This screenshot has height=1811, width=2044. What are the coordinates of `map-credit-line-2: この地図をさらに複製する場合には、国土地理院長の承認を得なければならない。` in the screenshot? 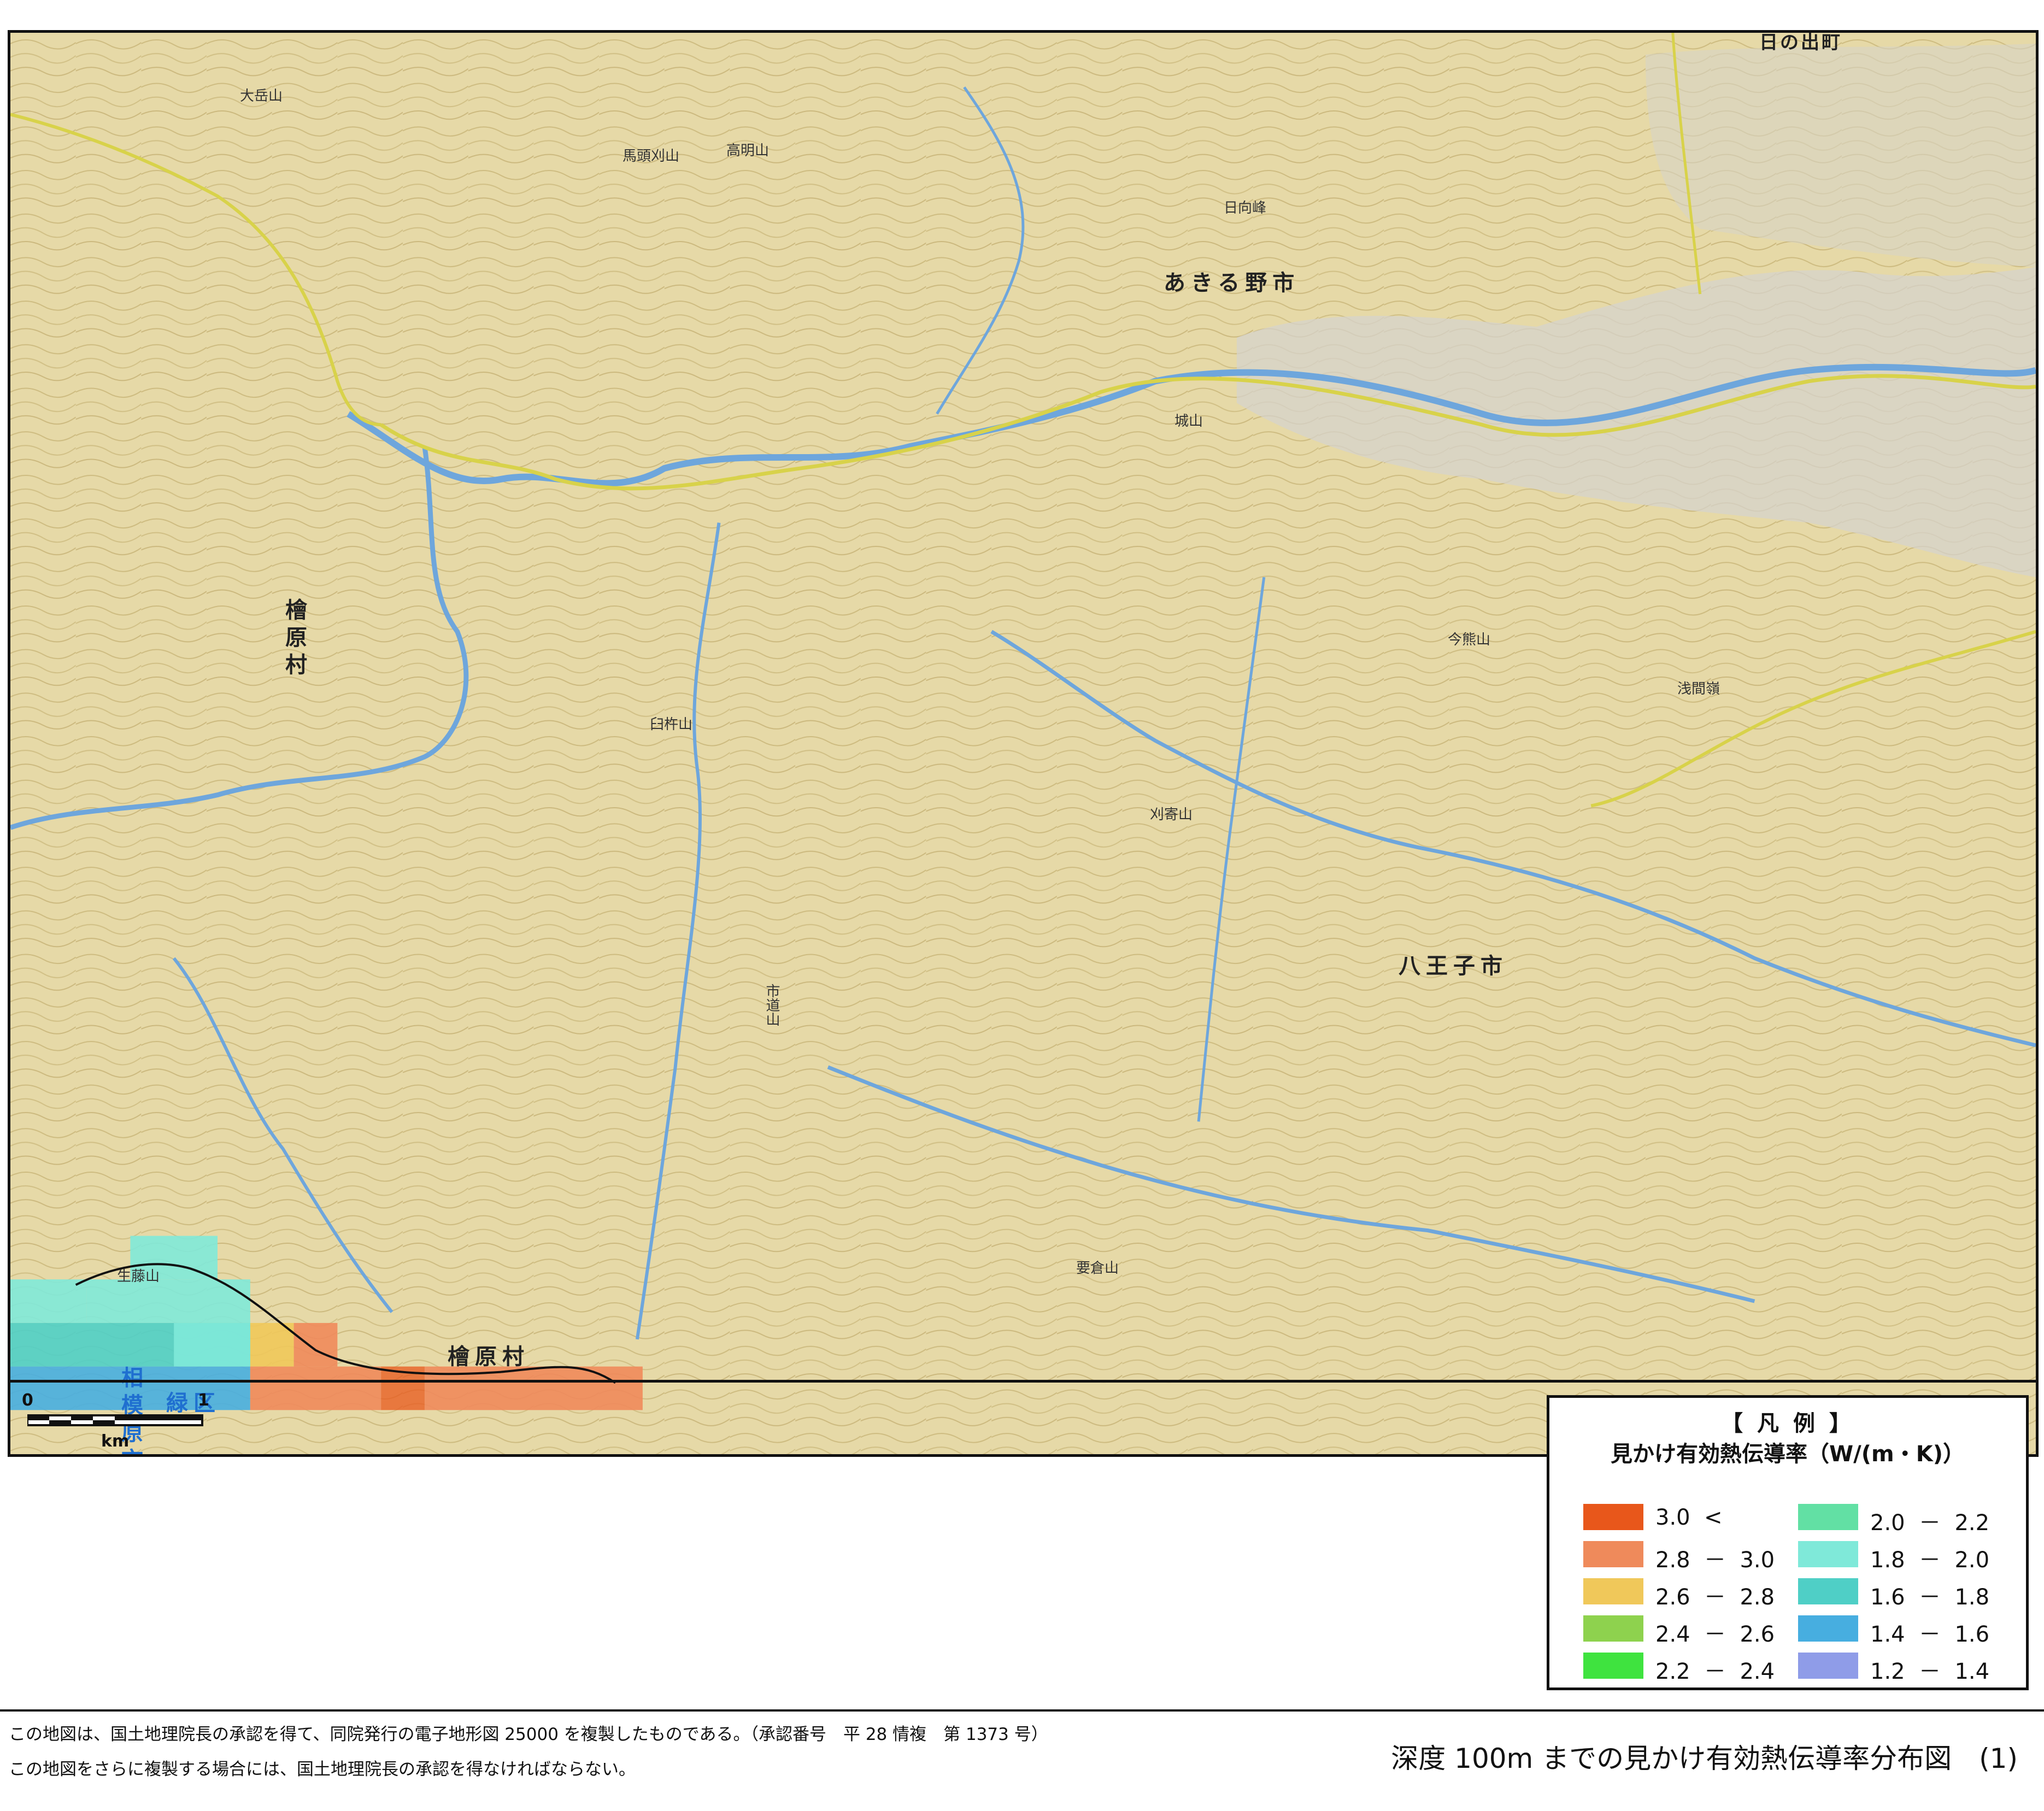 It's located at (322, 1769).